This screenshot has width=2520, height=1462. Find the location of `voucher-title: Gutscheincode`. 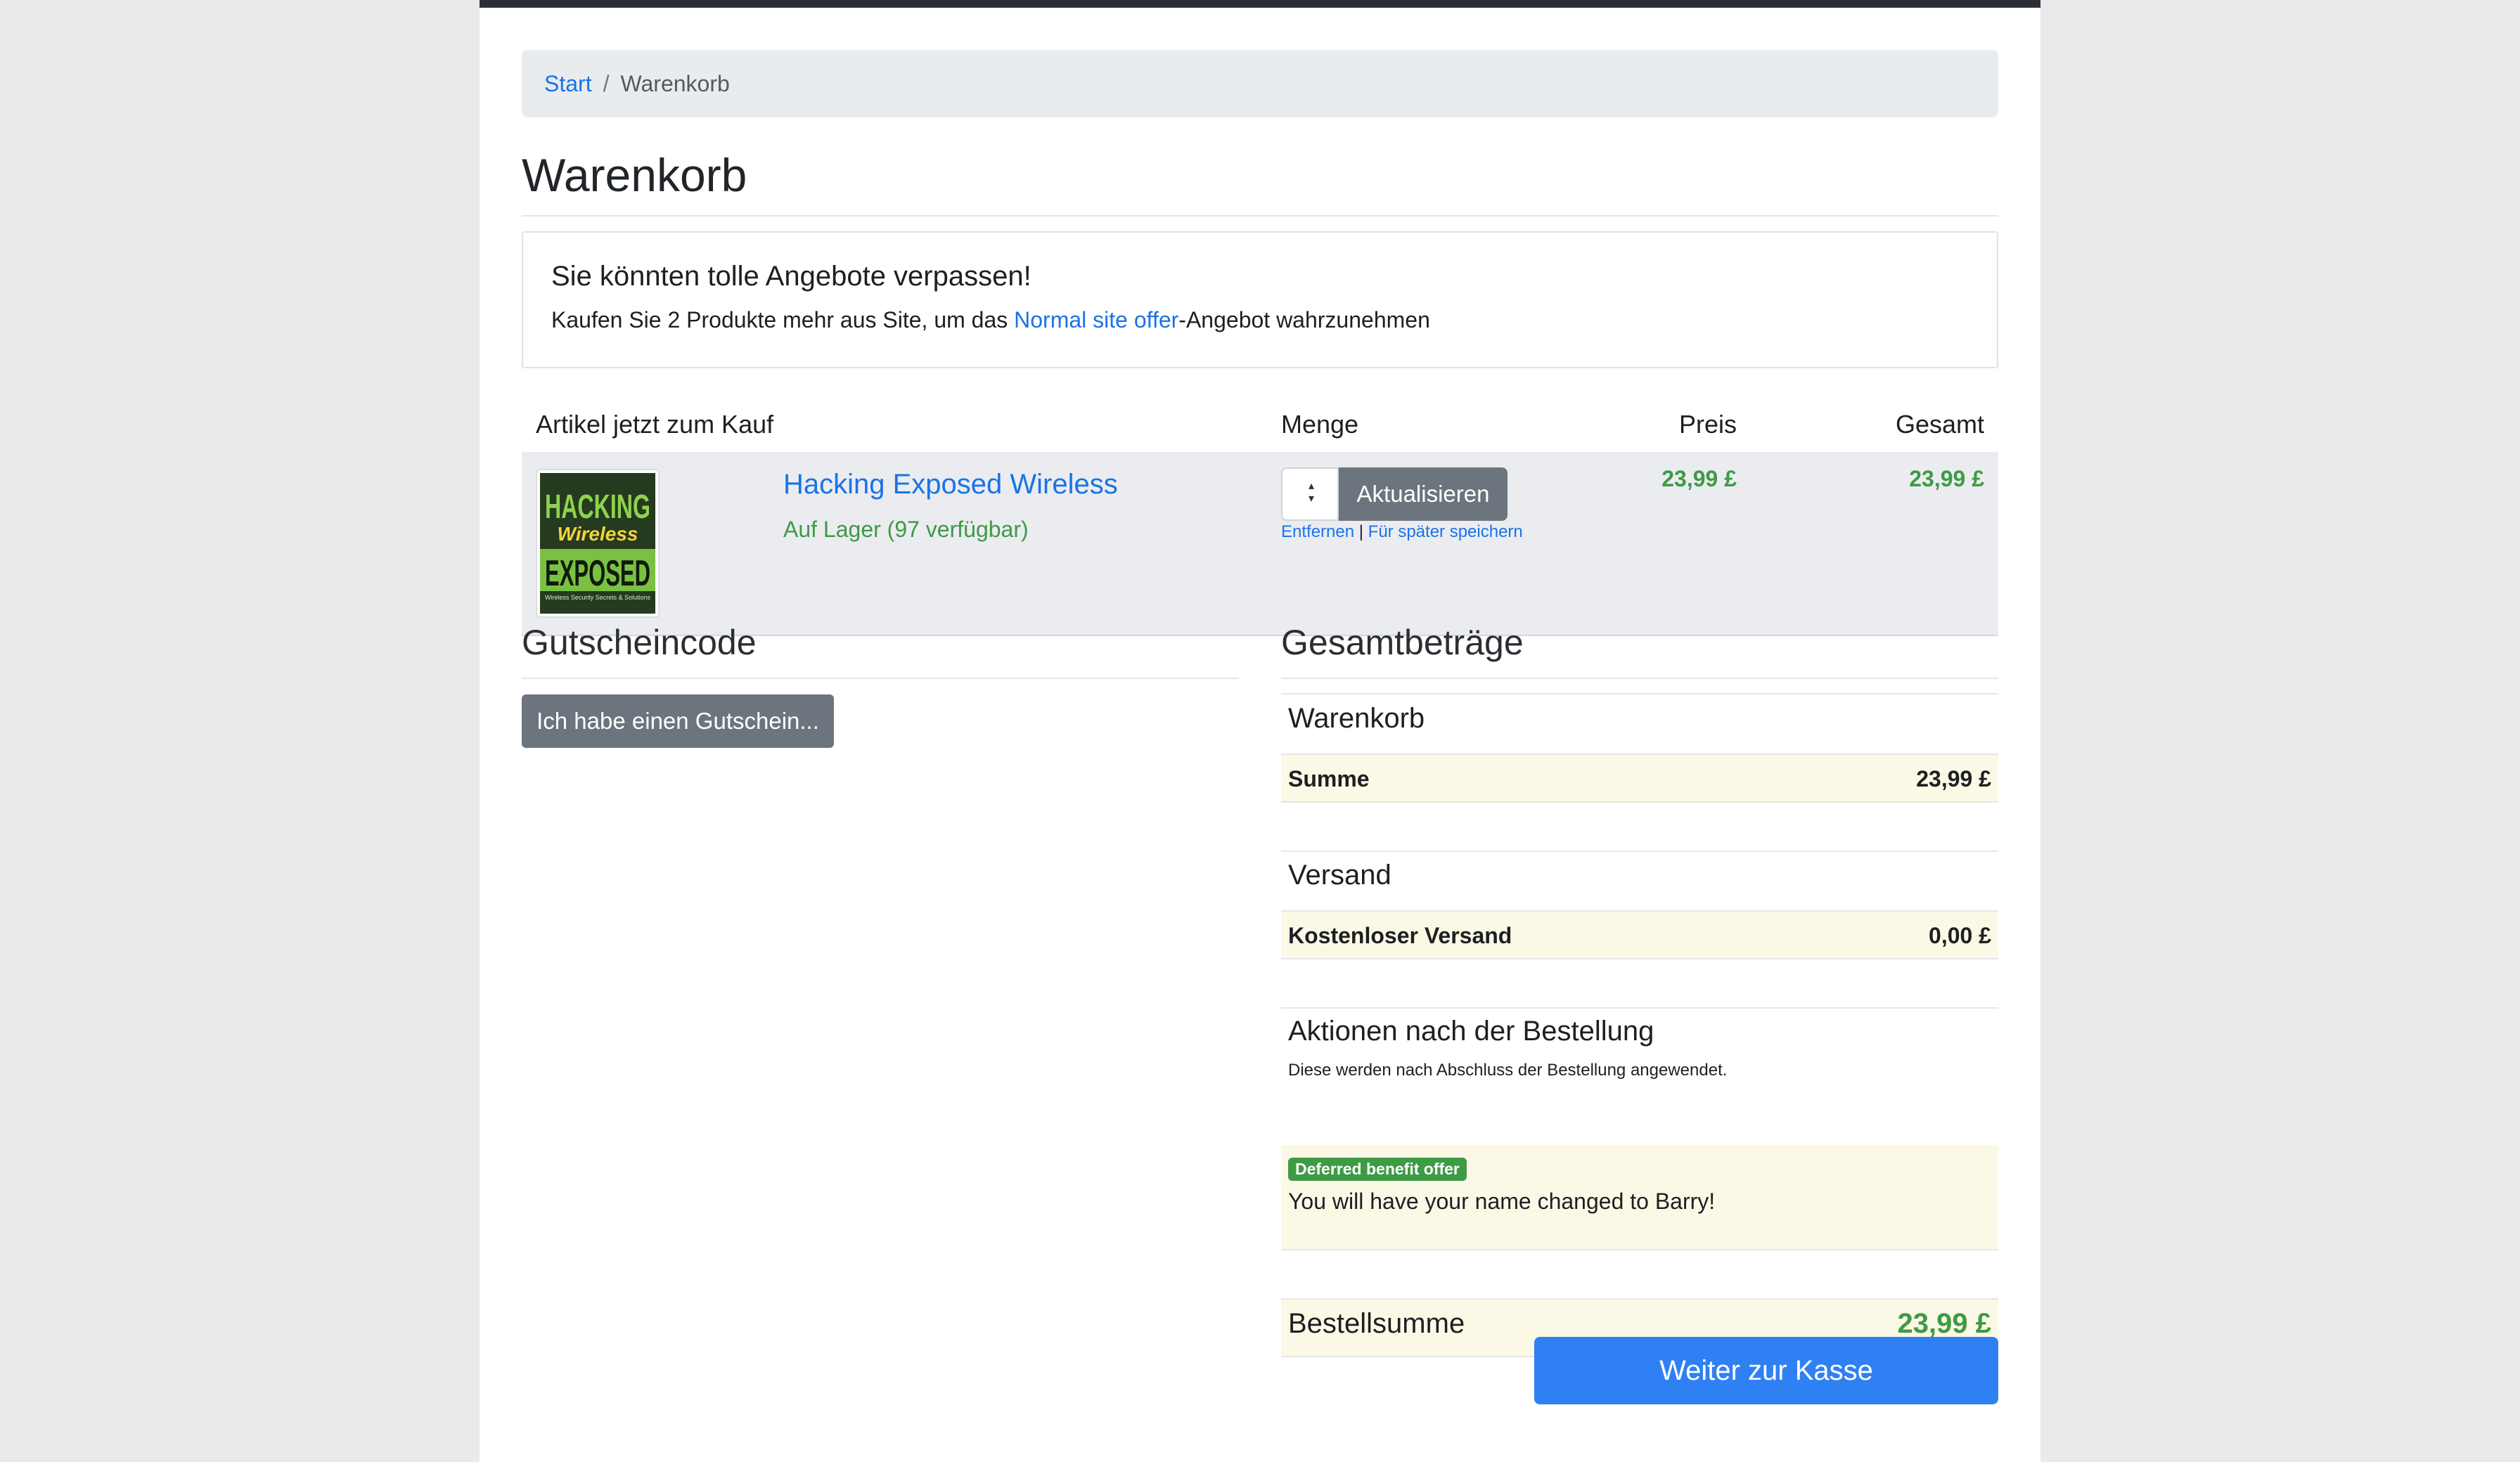

voucher-title: Gutscheincode is located at coordinates (639, 642).